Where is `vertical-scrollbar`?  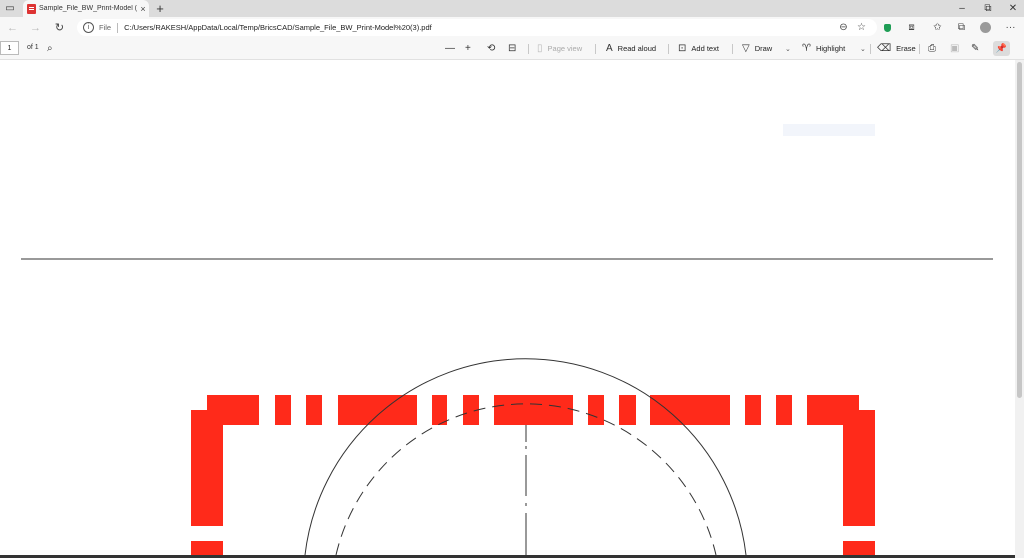
vertical-scrollbar is located at coordinates (1019, 309).